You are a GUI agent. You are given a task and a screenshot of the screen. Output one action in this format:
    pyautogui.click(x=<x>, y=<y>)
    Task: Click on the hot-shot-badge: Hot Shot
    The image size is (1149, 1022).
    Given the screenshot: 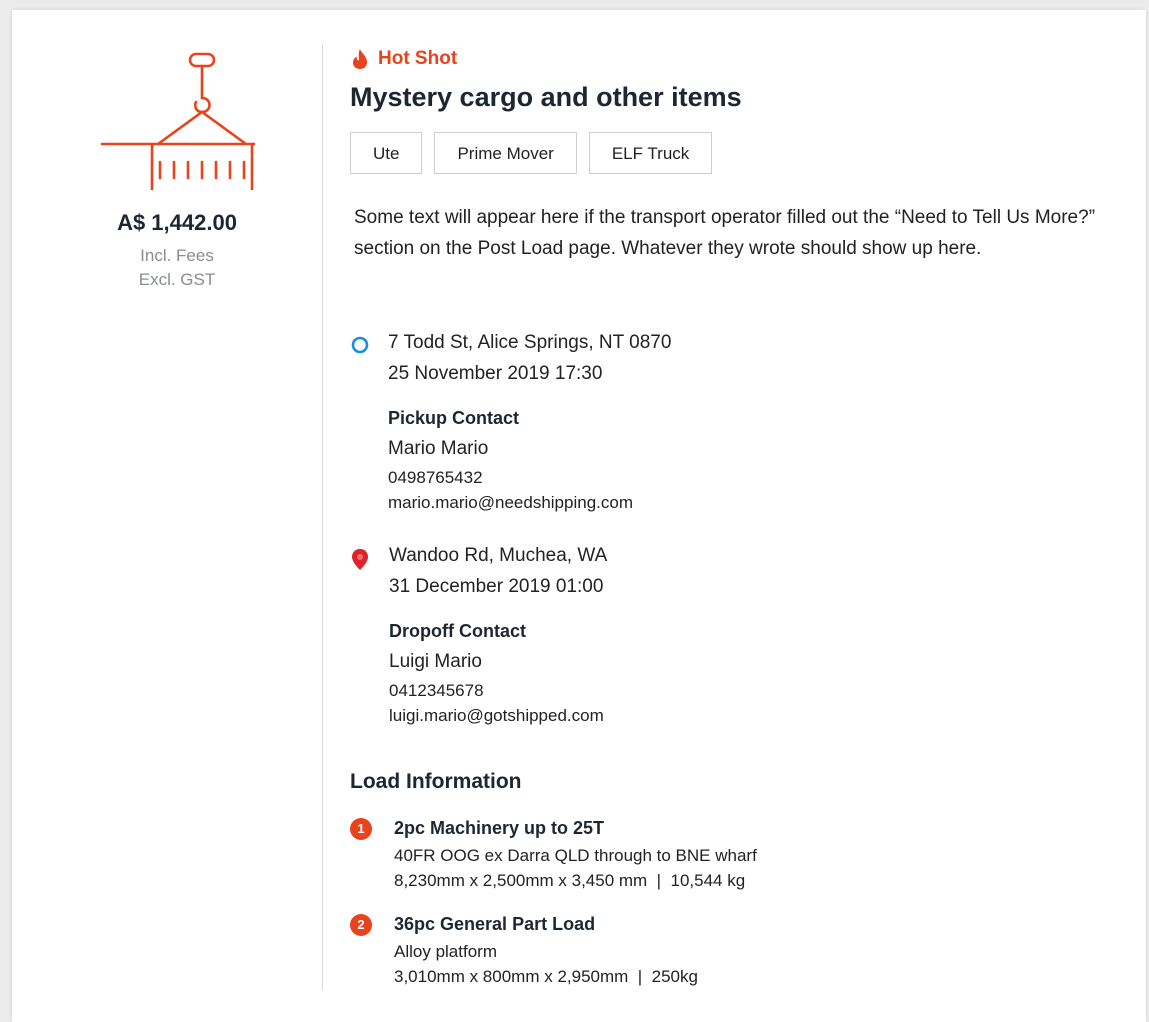 What is the action you would take?
    pyautogui.click(x=403, y=59)
    